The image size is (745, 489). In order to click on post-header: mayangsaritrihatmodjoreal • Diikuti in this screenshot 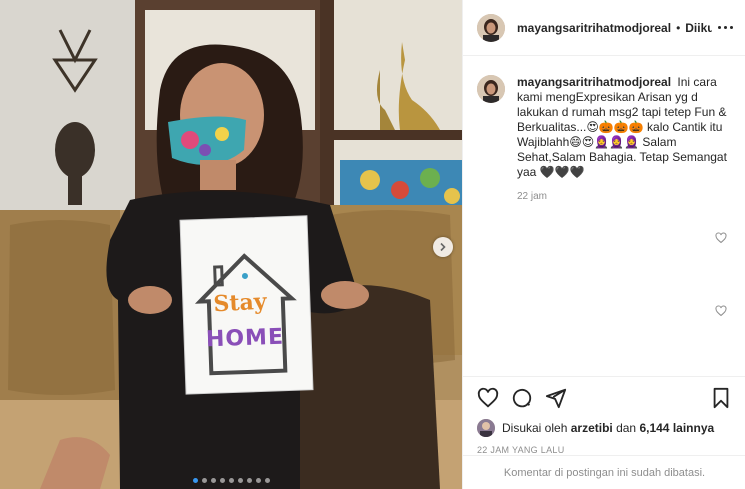, I will do `click(604, 28)`.